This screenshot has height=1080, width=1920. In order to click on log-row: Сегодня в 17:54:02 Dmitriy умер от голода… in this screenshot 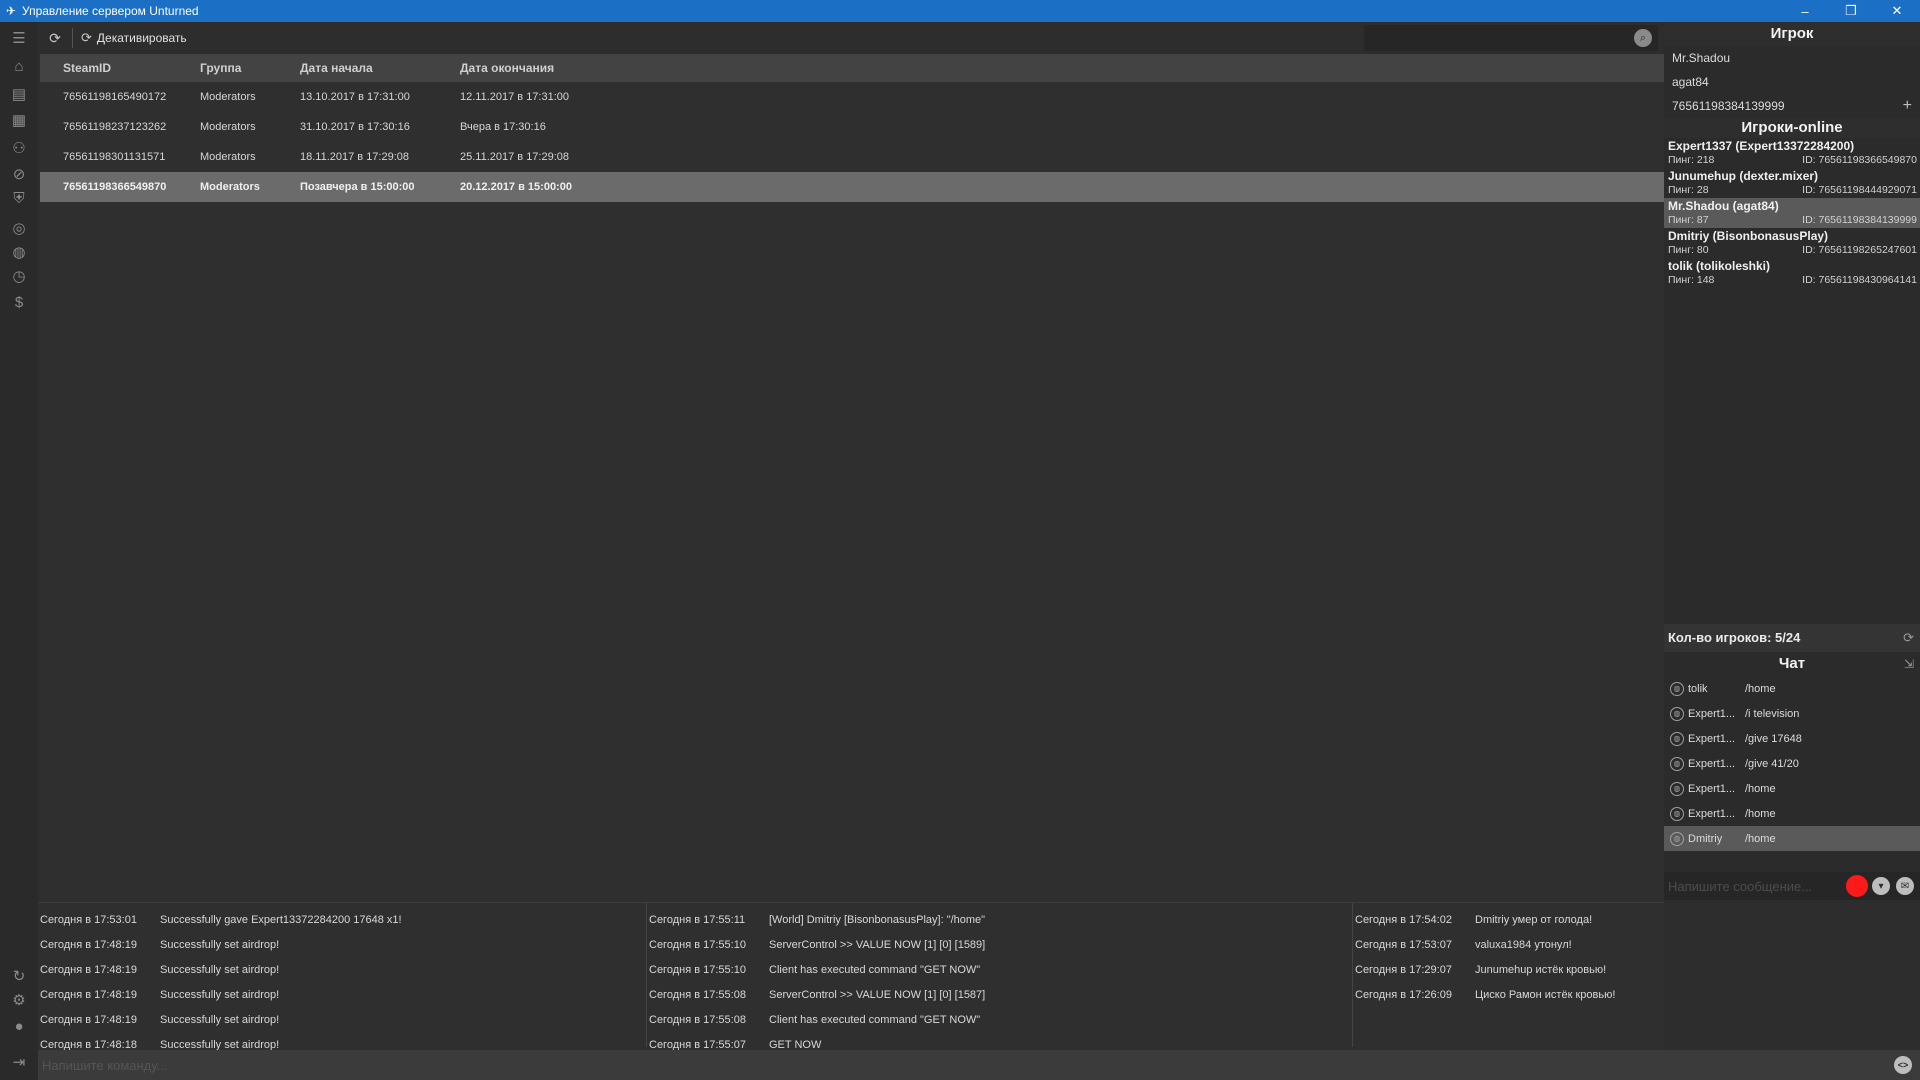, I will do `click(1509, 919)`.